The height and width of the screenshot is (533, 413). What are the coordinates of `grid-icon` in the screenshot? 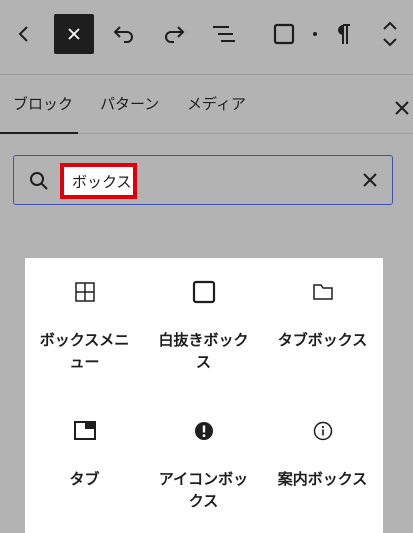 It's located at (85, 292).